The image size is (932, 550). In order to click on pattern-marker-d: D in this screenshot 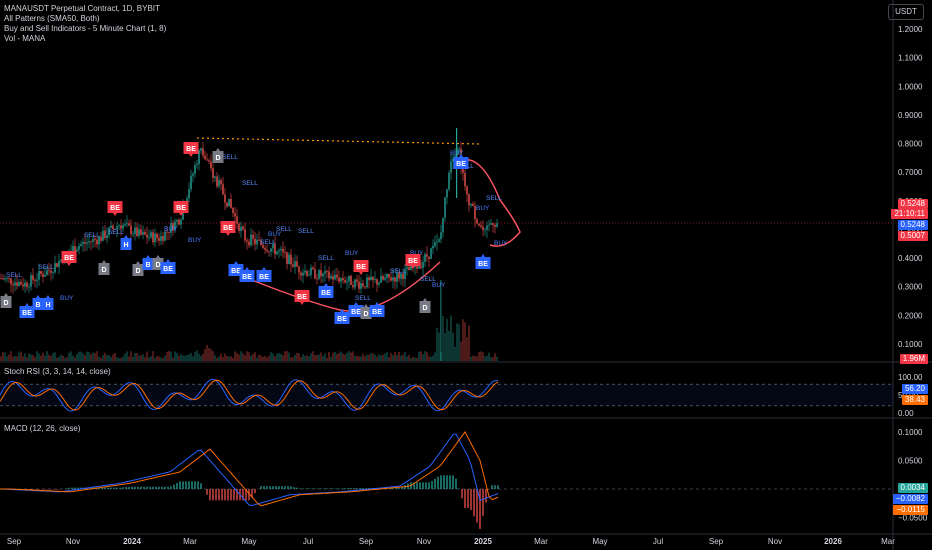, I will do `click(425, 305)`.